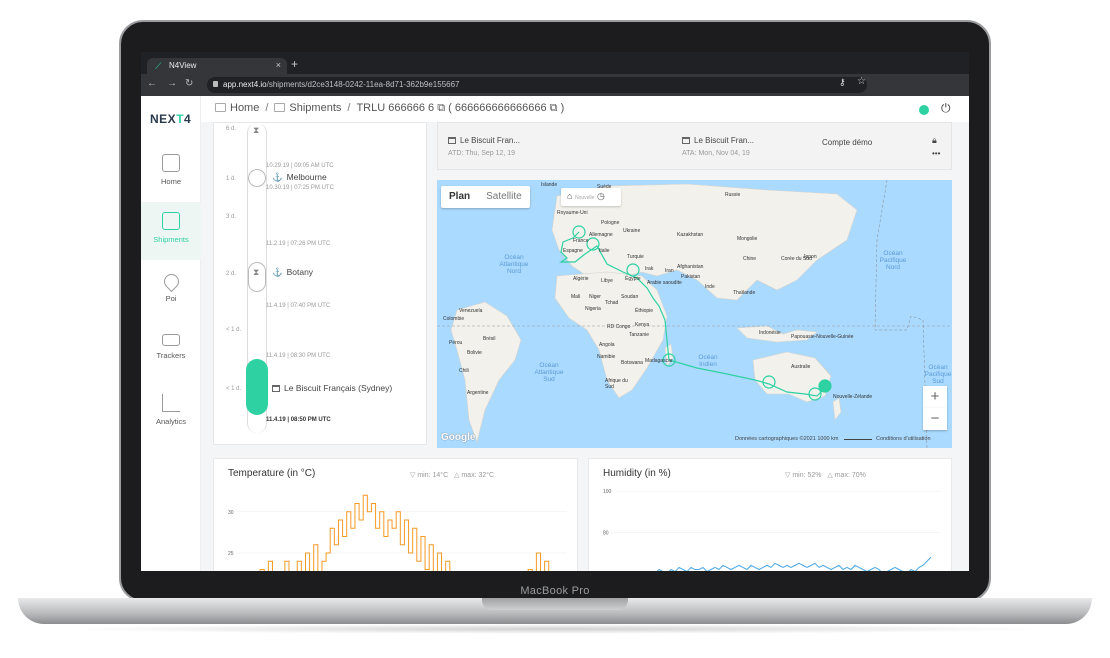  What do you see at coordinates (830, 475) in the screenshot?
I see `max-icon: △` at bounding box center [830, 475].